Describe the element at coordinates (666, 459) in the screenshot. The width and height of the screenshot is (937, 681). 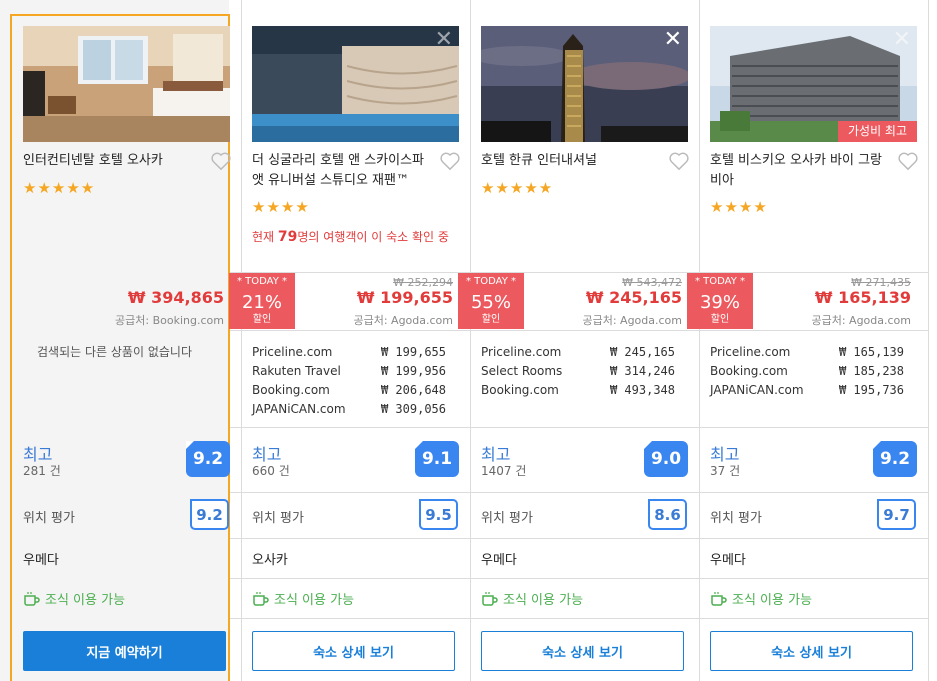
I see `review-score-badge: 9.0` at that location.